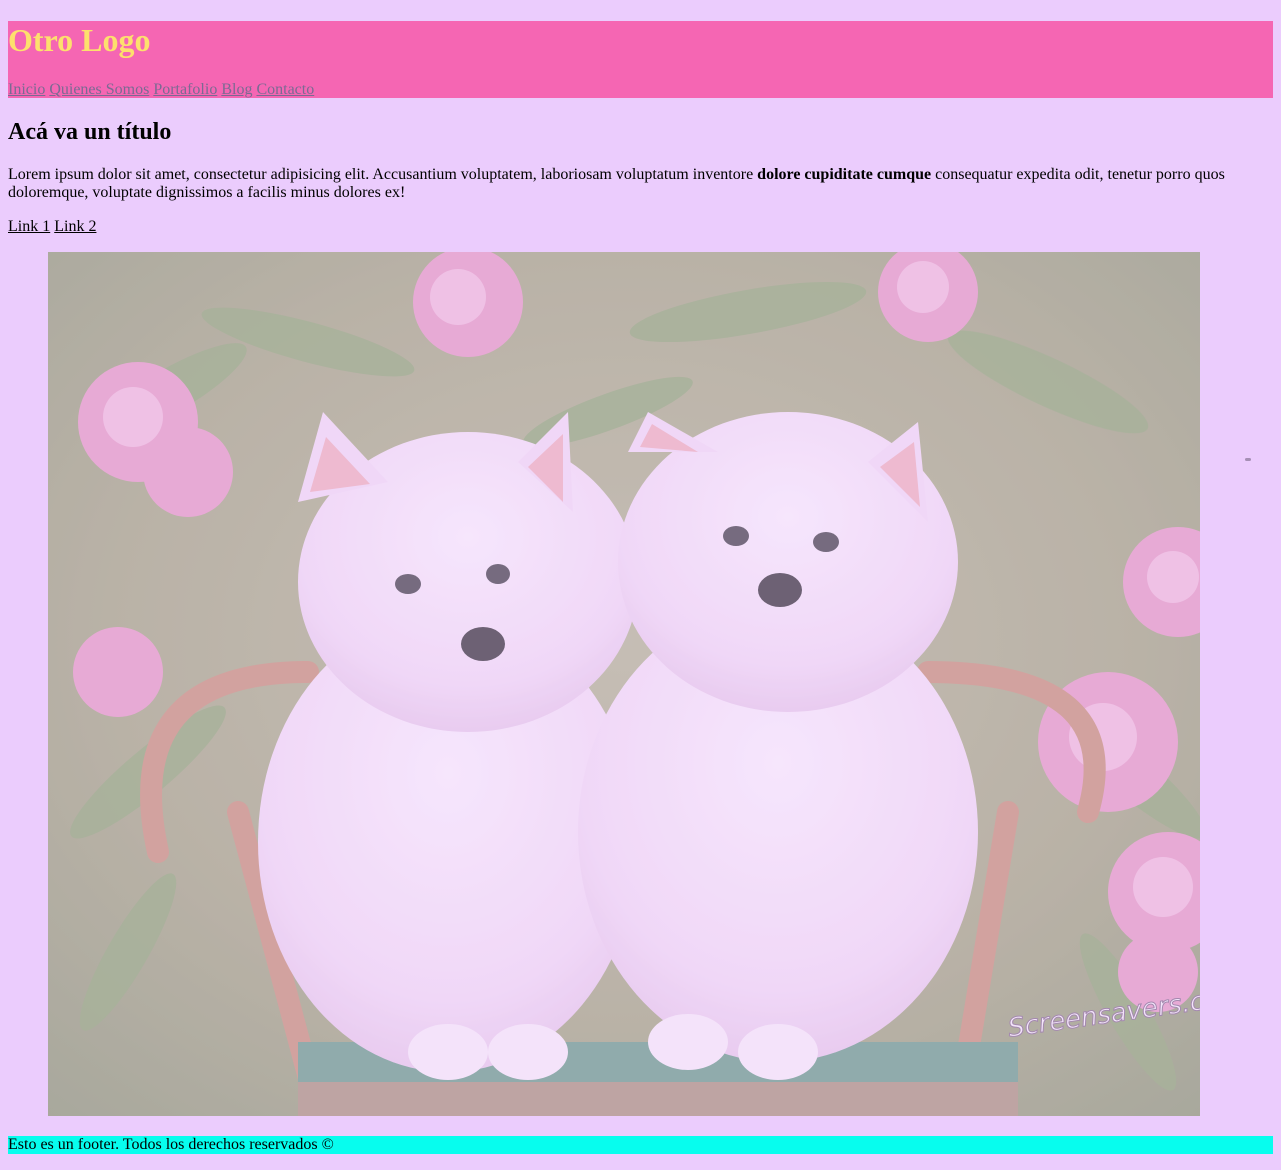 The image size is (1281, 1170). What do you see at coordinates (29, 226) in the screenshot?
I see `link-1: Link 1` at bounding box center [29, 226].